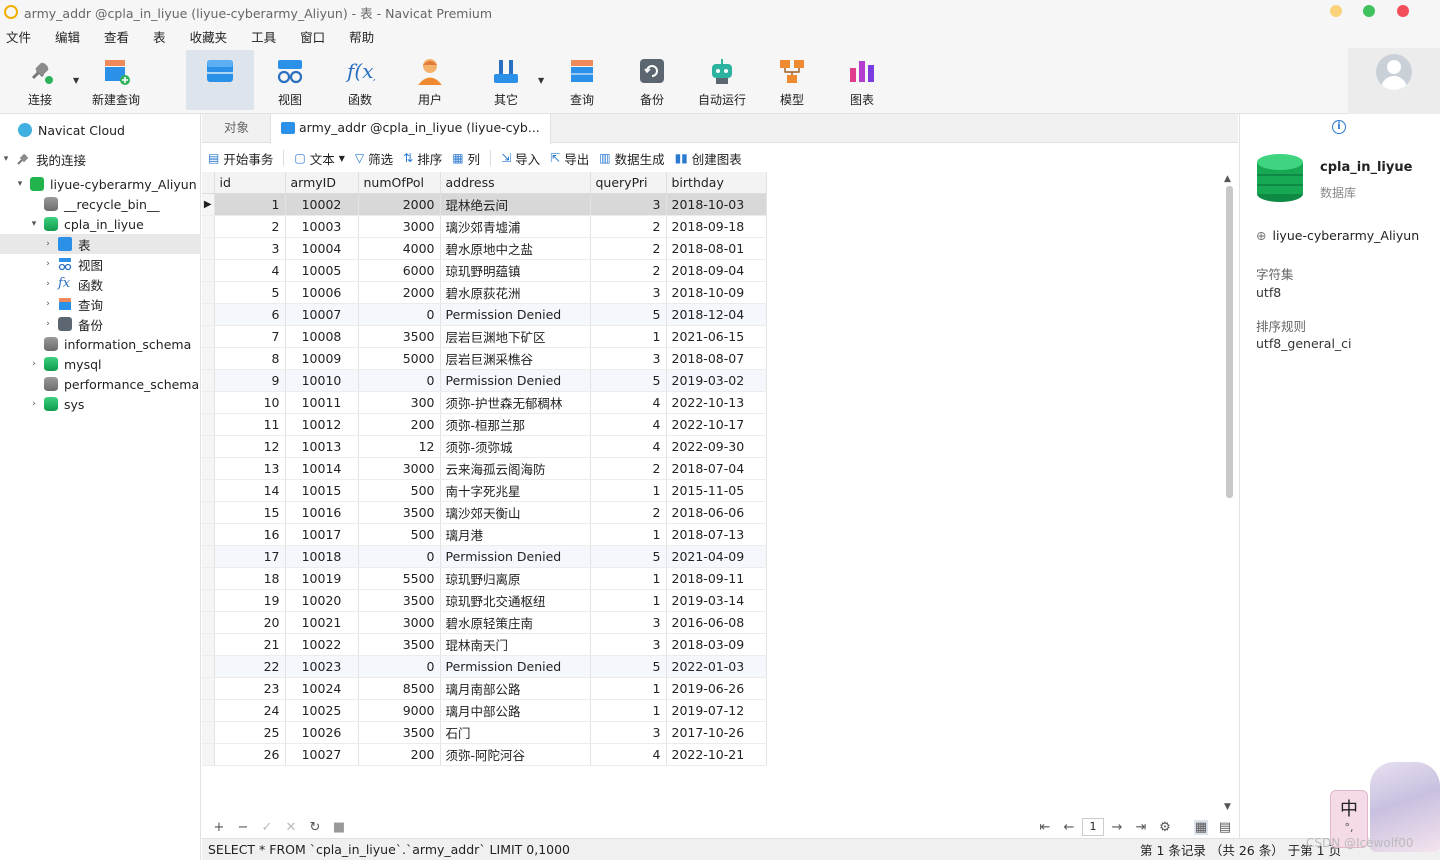  What do you see at coordinates (250, 622) in the screenshot?
I see `cell-id: 20` at bounding box center [250, 622].